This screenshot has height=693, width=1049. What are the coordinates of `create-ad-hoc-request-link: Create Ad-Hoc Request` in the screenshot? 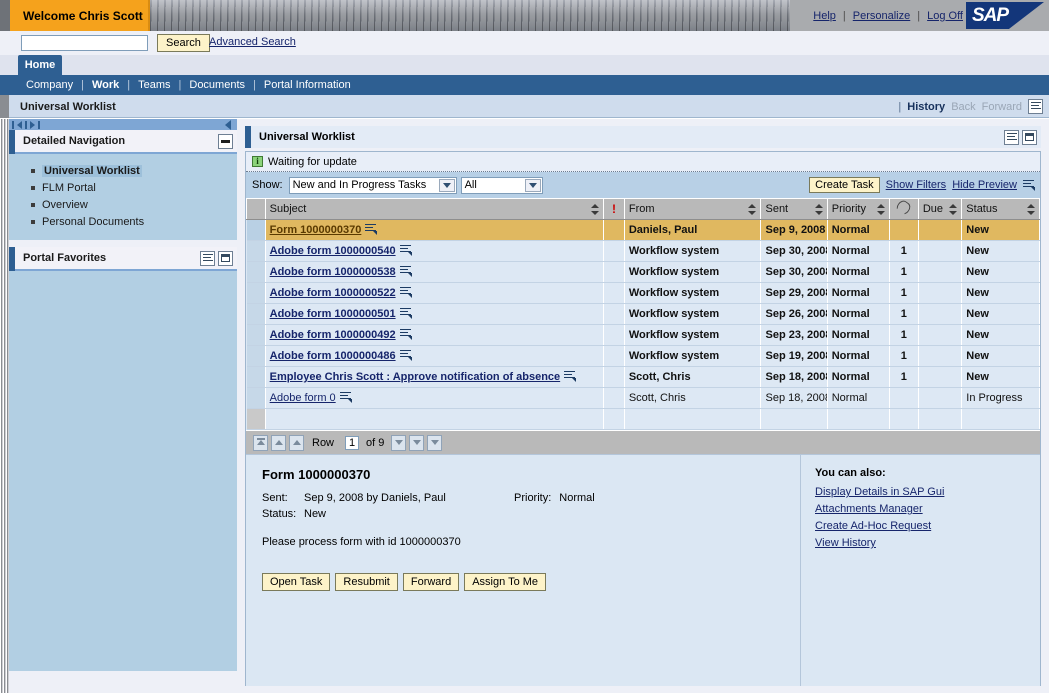 It's located at (927, 526).